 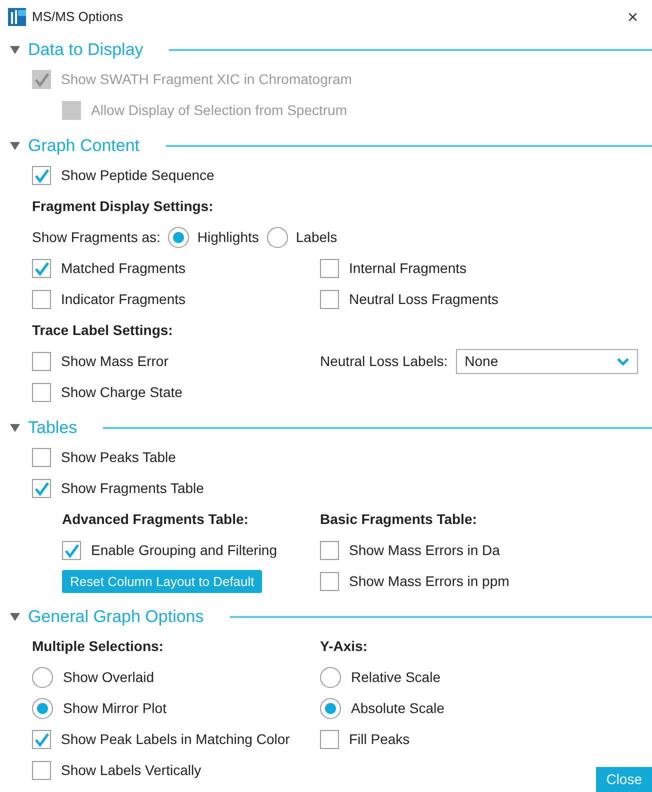 I want to click on checkbox-label: Show Mass Errors in ppm, so click(x=429, y=581).